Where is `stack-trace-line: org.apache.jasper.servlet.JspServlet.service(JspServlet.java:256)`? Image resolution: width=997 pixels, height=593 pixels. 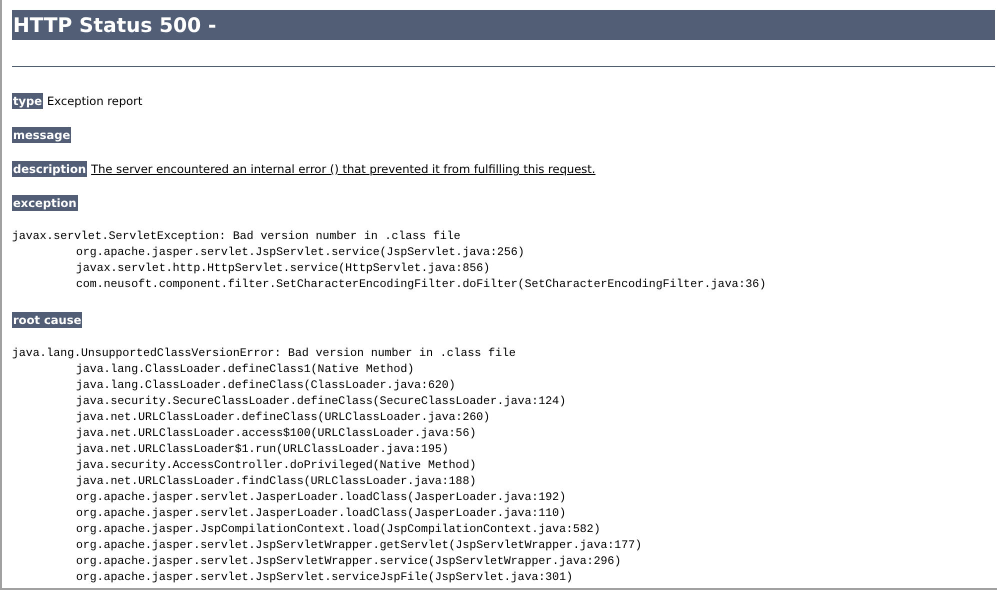
stack-trace-line: org.apache.jasper.servlet.JspServlet.service(JspServlet.java:256) is located at coordinates (300, 253).